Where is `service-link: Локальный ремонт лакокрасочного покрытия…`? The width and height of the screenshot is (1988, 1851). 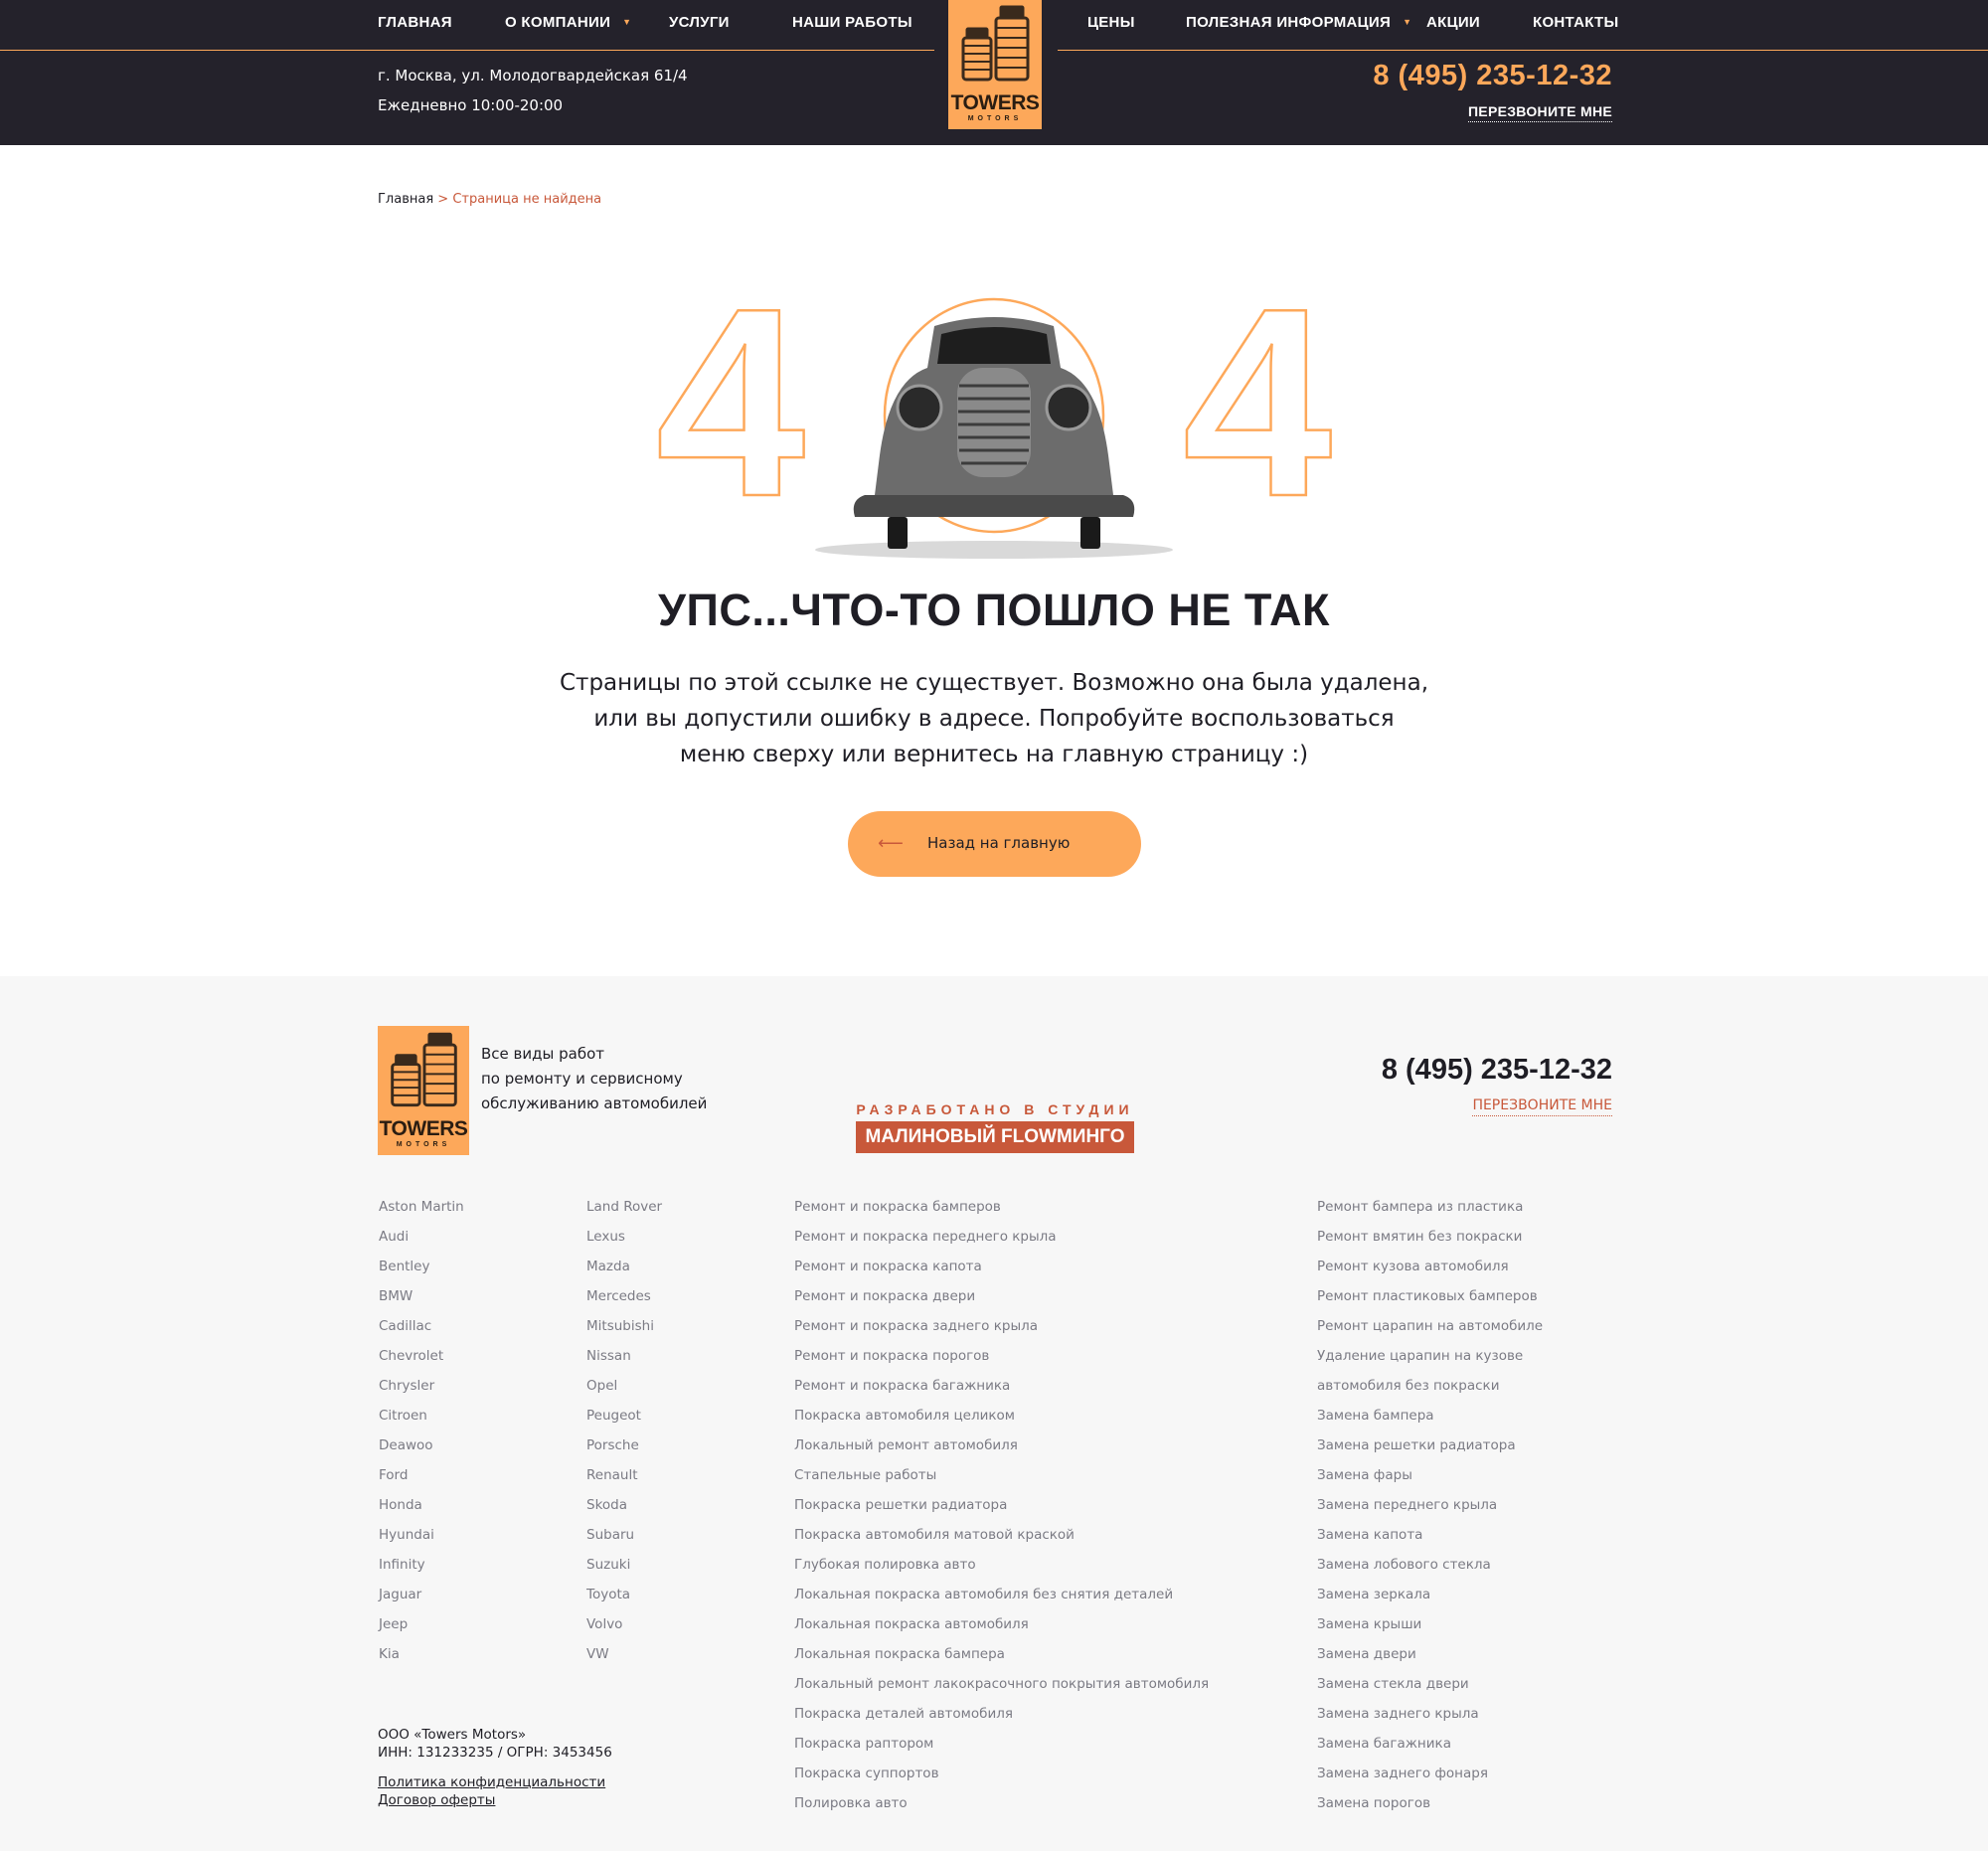
service-link: Локальный ремонт лакокрасочного покрытия… is located at coordinates (1001, 1689).